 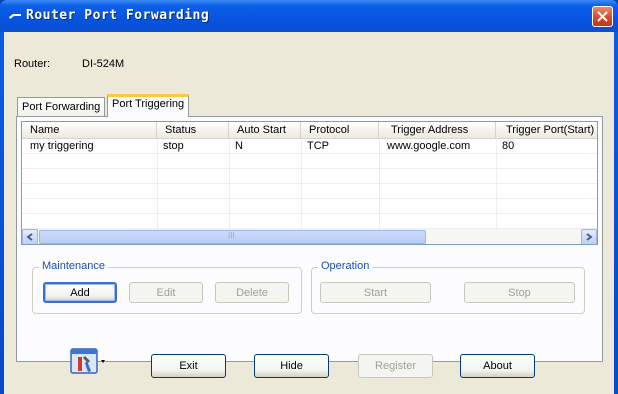 What do you see at coordinates (61, 107) in the screenshot?
I see `tab-port-forwarding: Port Forwarding` at bounding box center [61, 107].